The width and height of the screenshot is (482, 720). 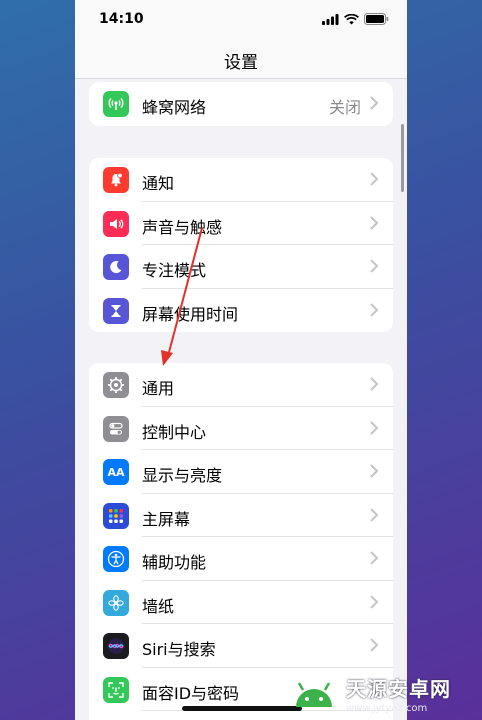 What do you see at coordinates (387, 708) in the screenshot?
I see `watermark-url: www.jytyaz.com` at bounding box center [387, 708].